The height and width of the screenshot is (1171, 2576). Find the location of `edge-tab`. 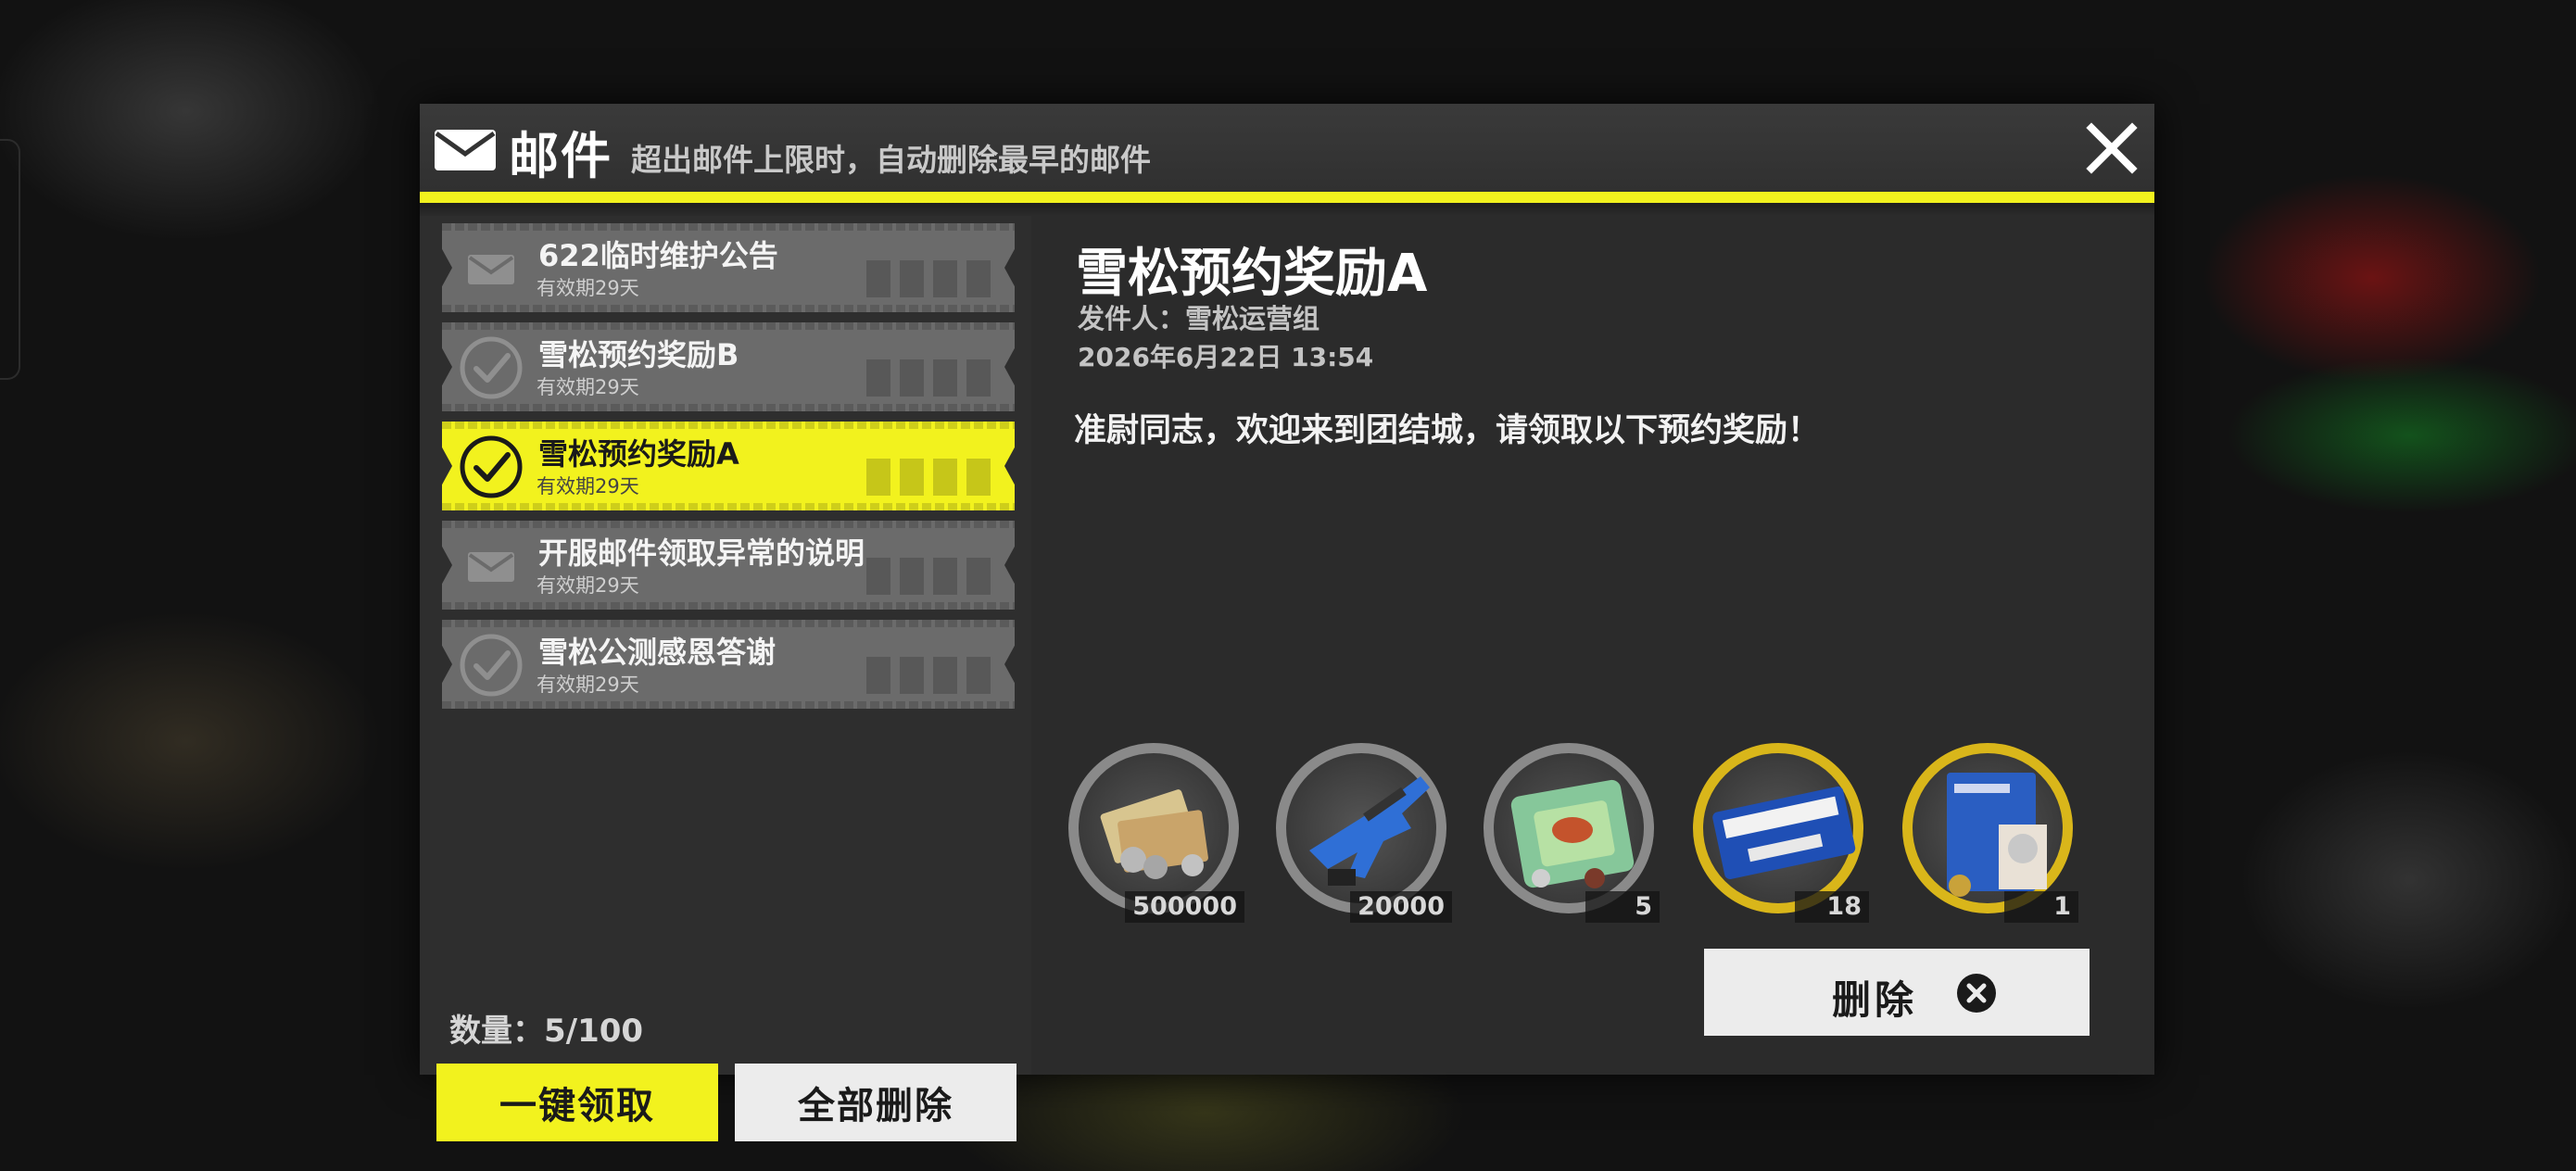

edge-tab is located at coordinates (10, 259).